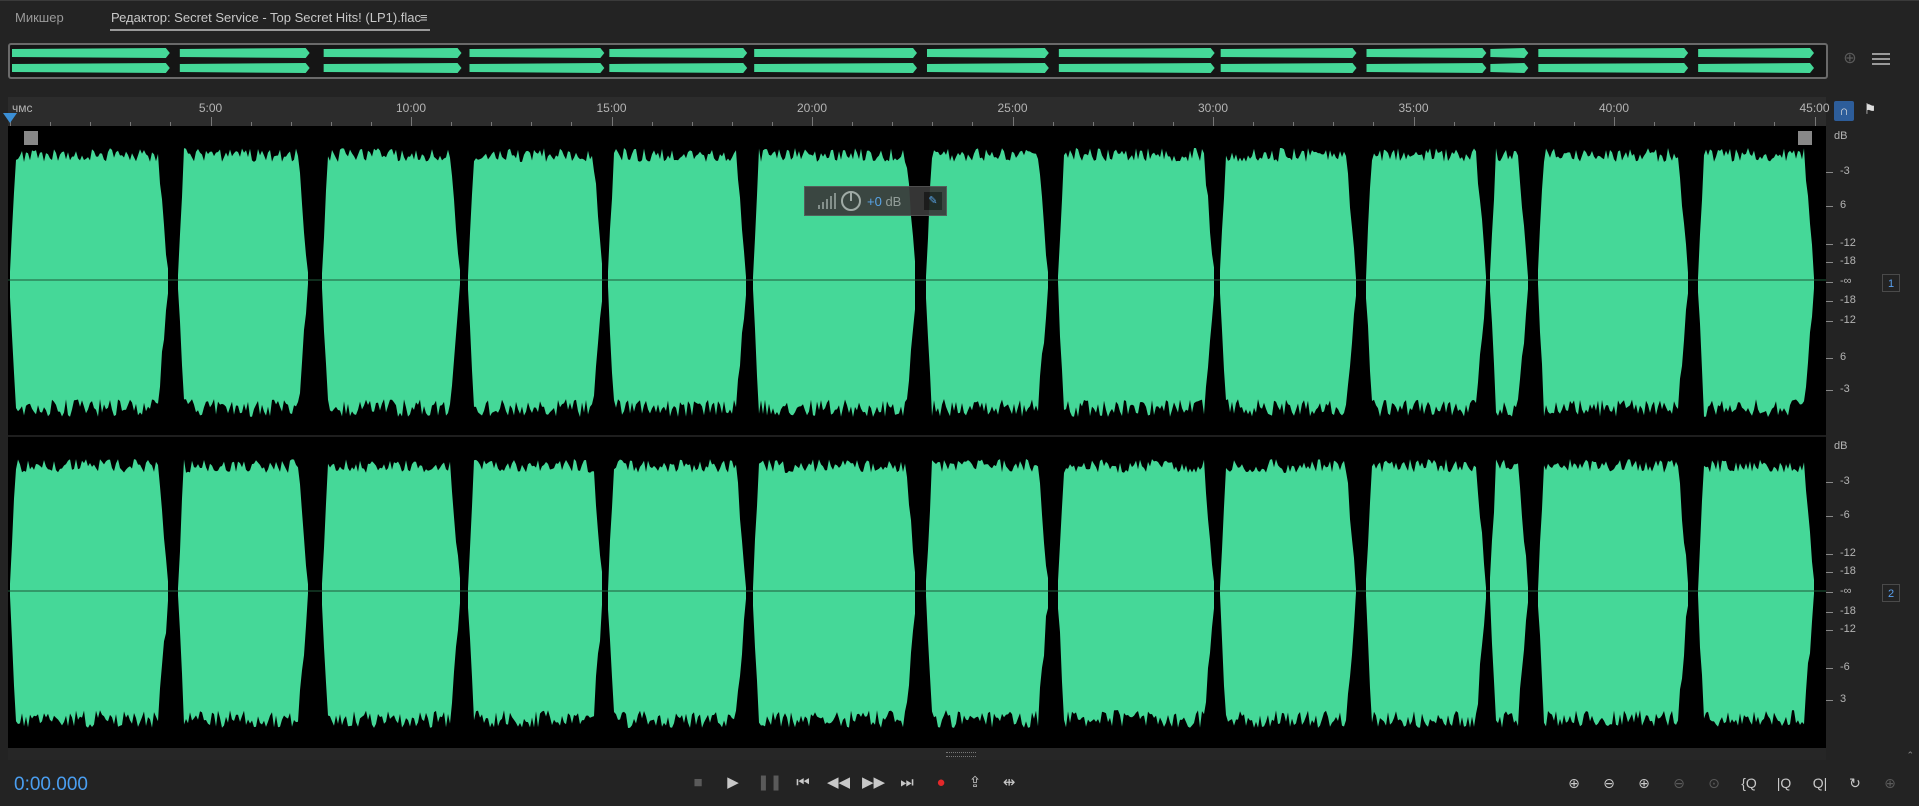 The image size is (1919, 806). What do you see at coordinates (1891, 593) in the screenshot?
I see `channel-2-toggle: 2` at bounding box center [1891, 593].